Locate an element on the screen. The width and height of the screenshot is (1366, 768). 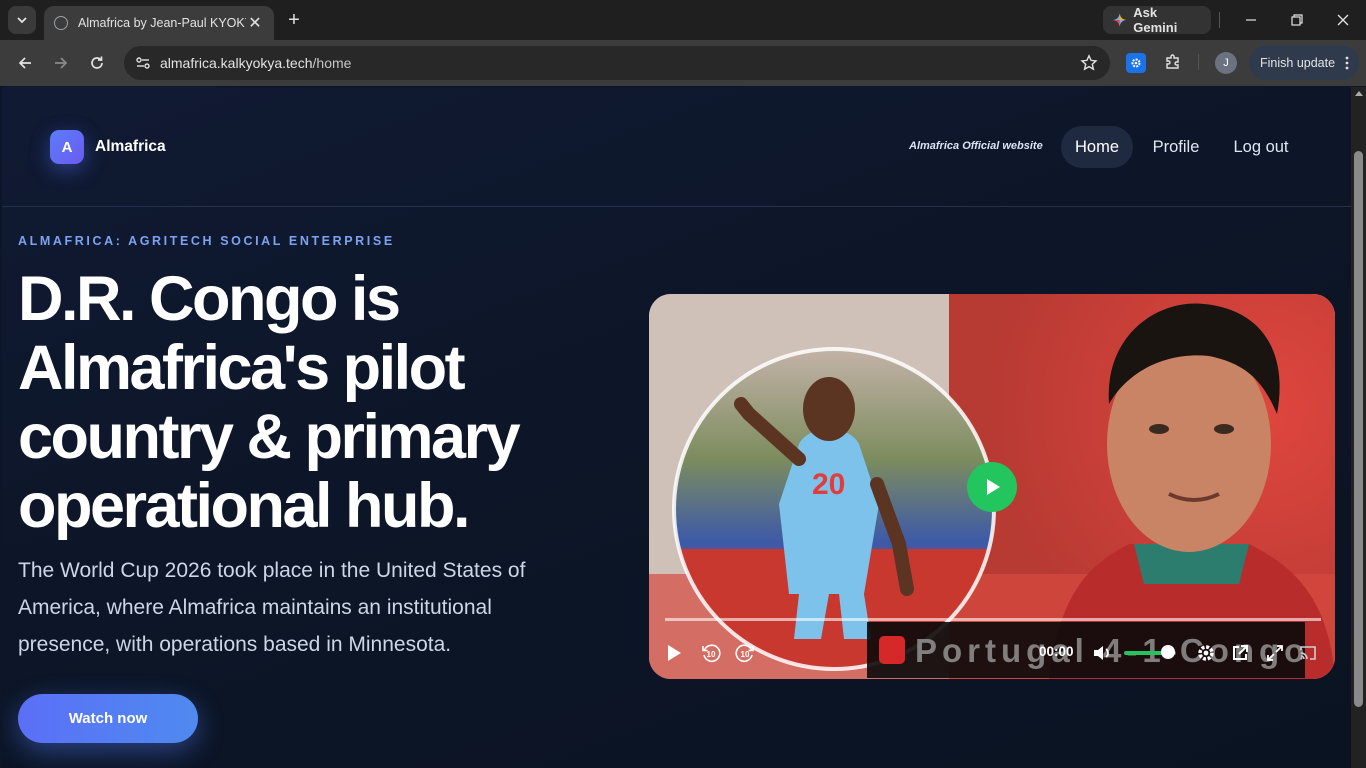
close-icon is located at coordinates (1343, 20).